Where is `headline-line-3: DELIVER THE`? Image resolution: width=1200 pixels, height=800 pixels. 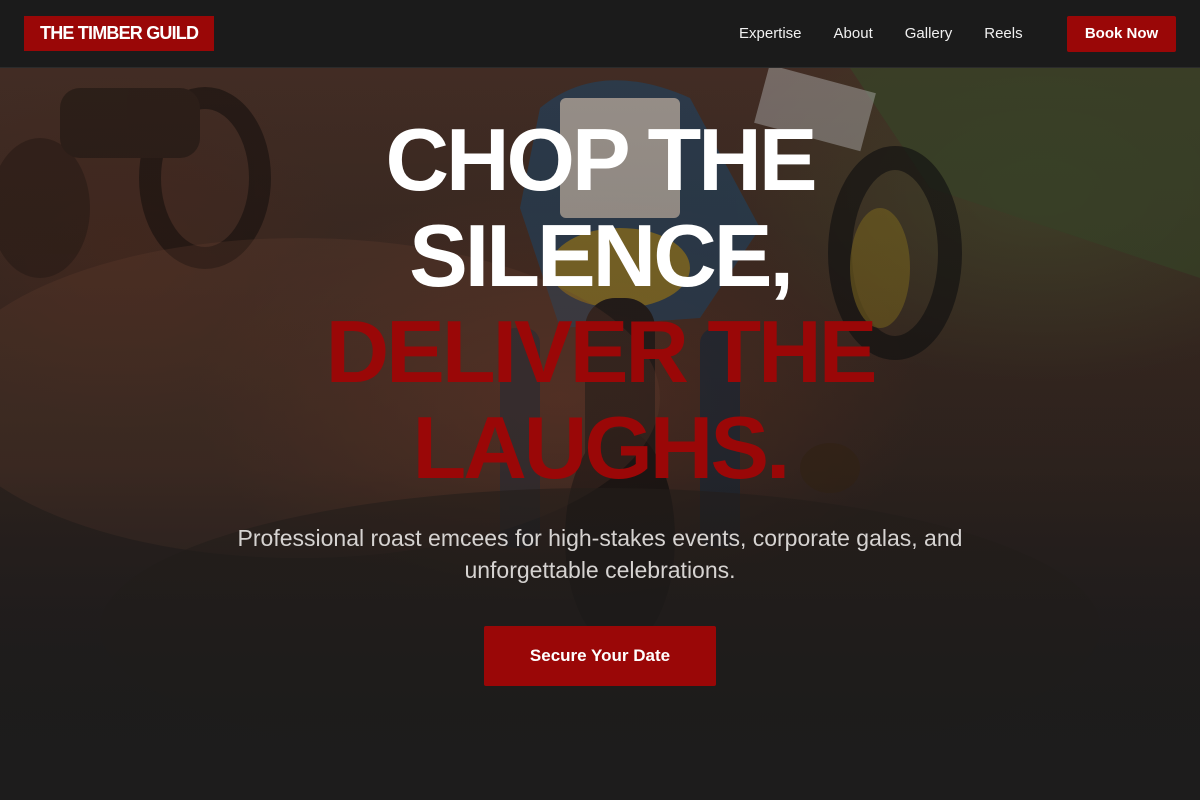
headline-line-3: DELIVER THE is located at coordinates (601, 351).